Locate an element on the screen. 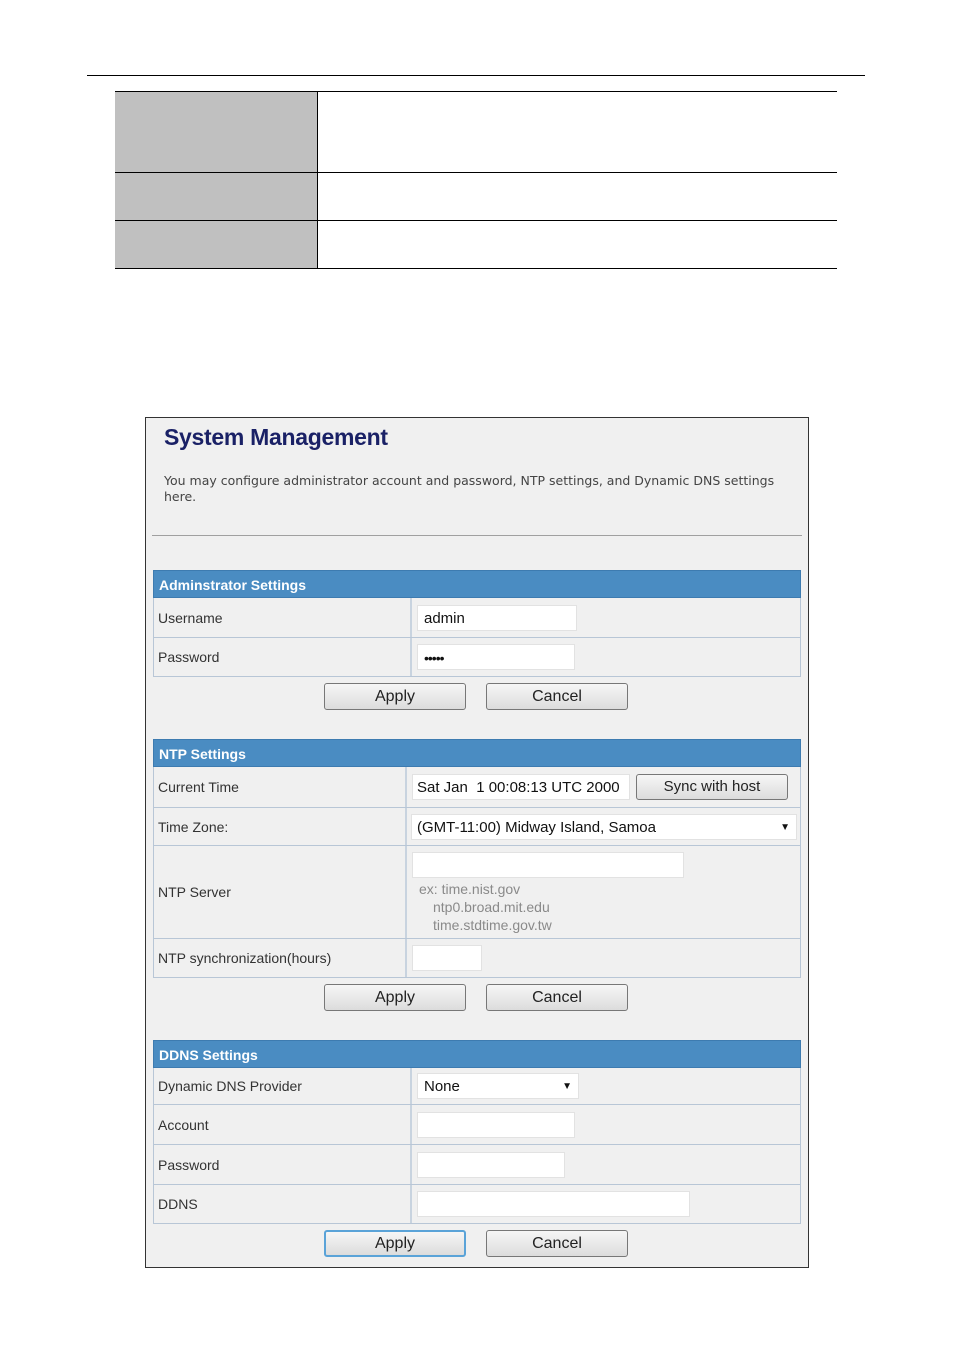 This screenshot has width=954, height=1350. password-label: Password is located at coordinates (283, 657).